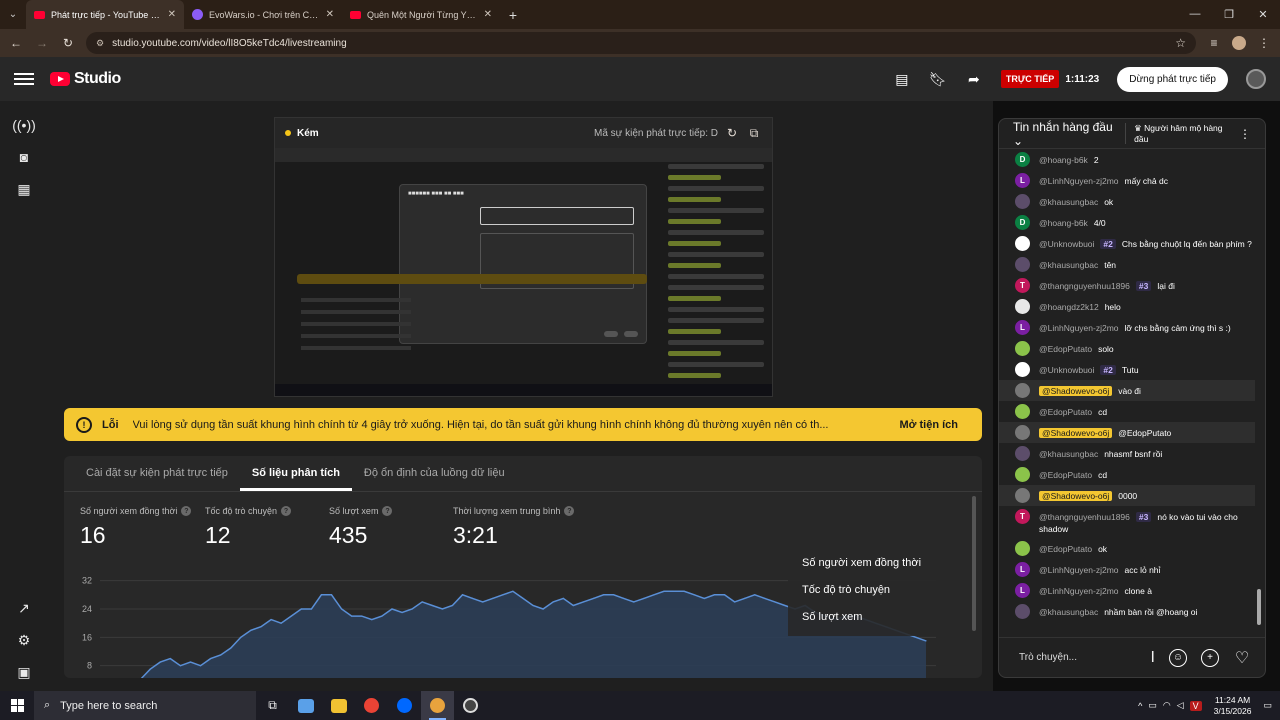 Image resolution: width=1280 pixels, height=720 pixels. What do you see at coordinates (1022, 159) in the screenshot?
I see `chat-avatar: D` at bounding box center [1022, 159].